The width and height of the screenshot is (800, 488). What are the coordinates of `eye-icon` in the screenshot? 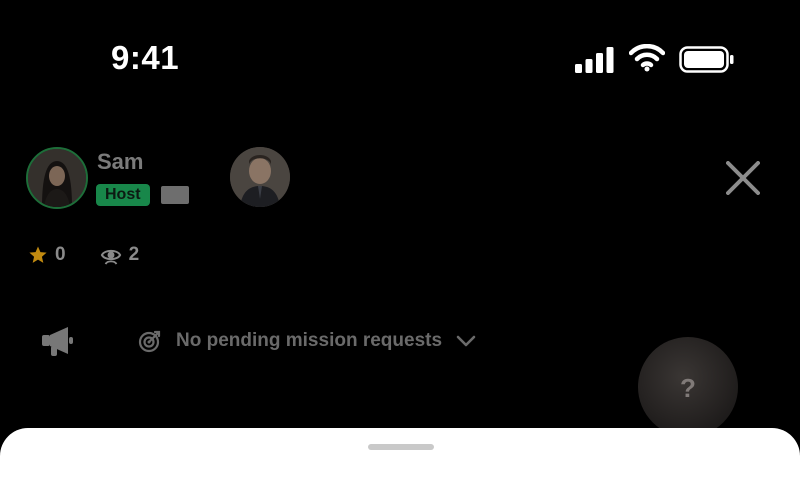 It's located at (110, 257).